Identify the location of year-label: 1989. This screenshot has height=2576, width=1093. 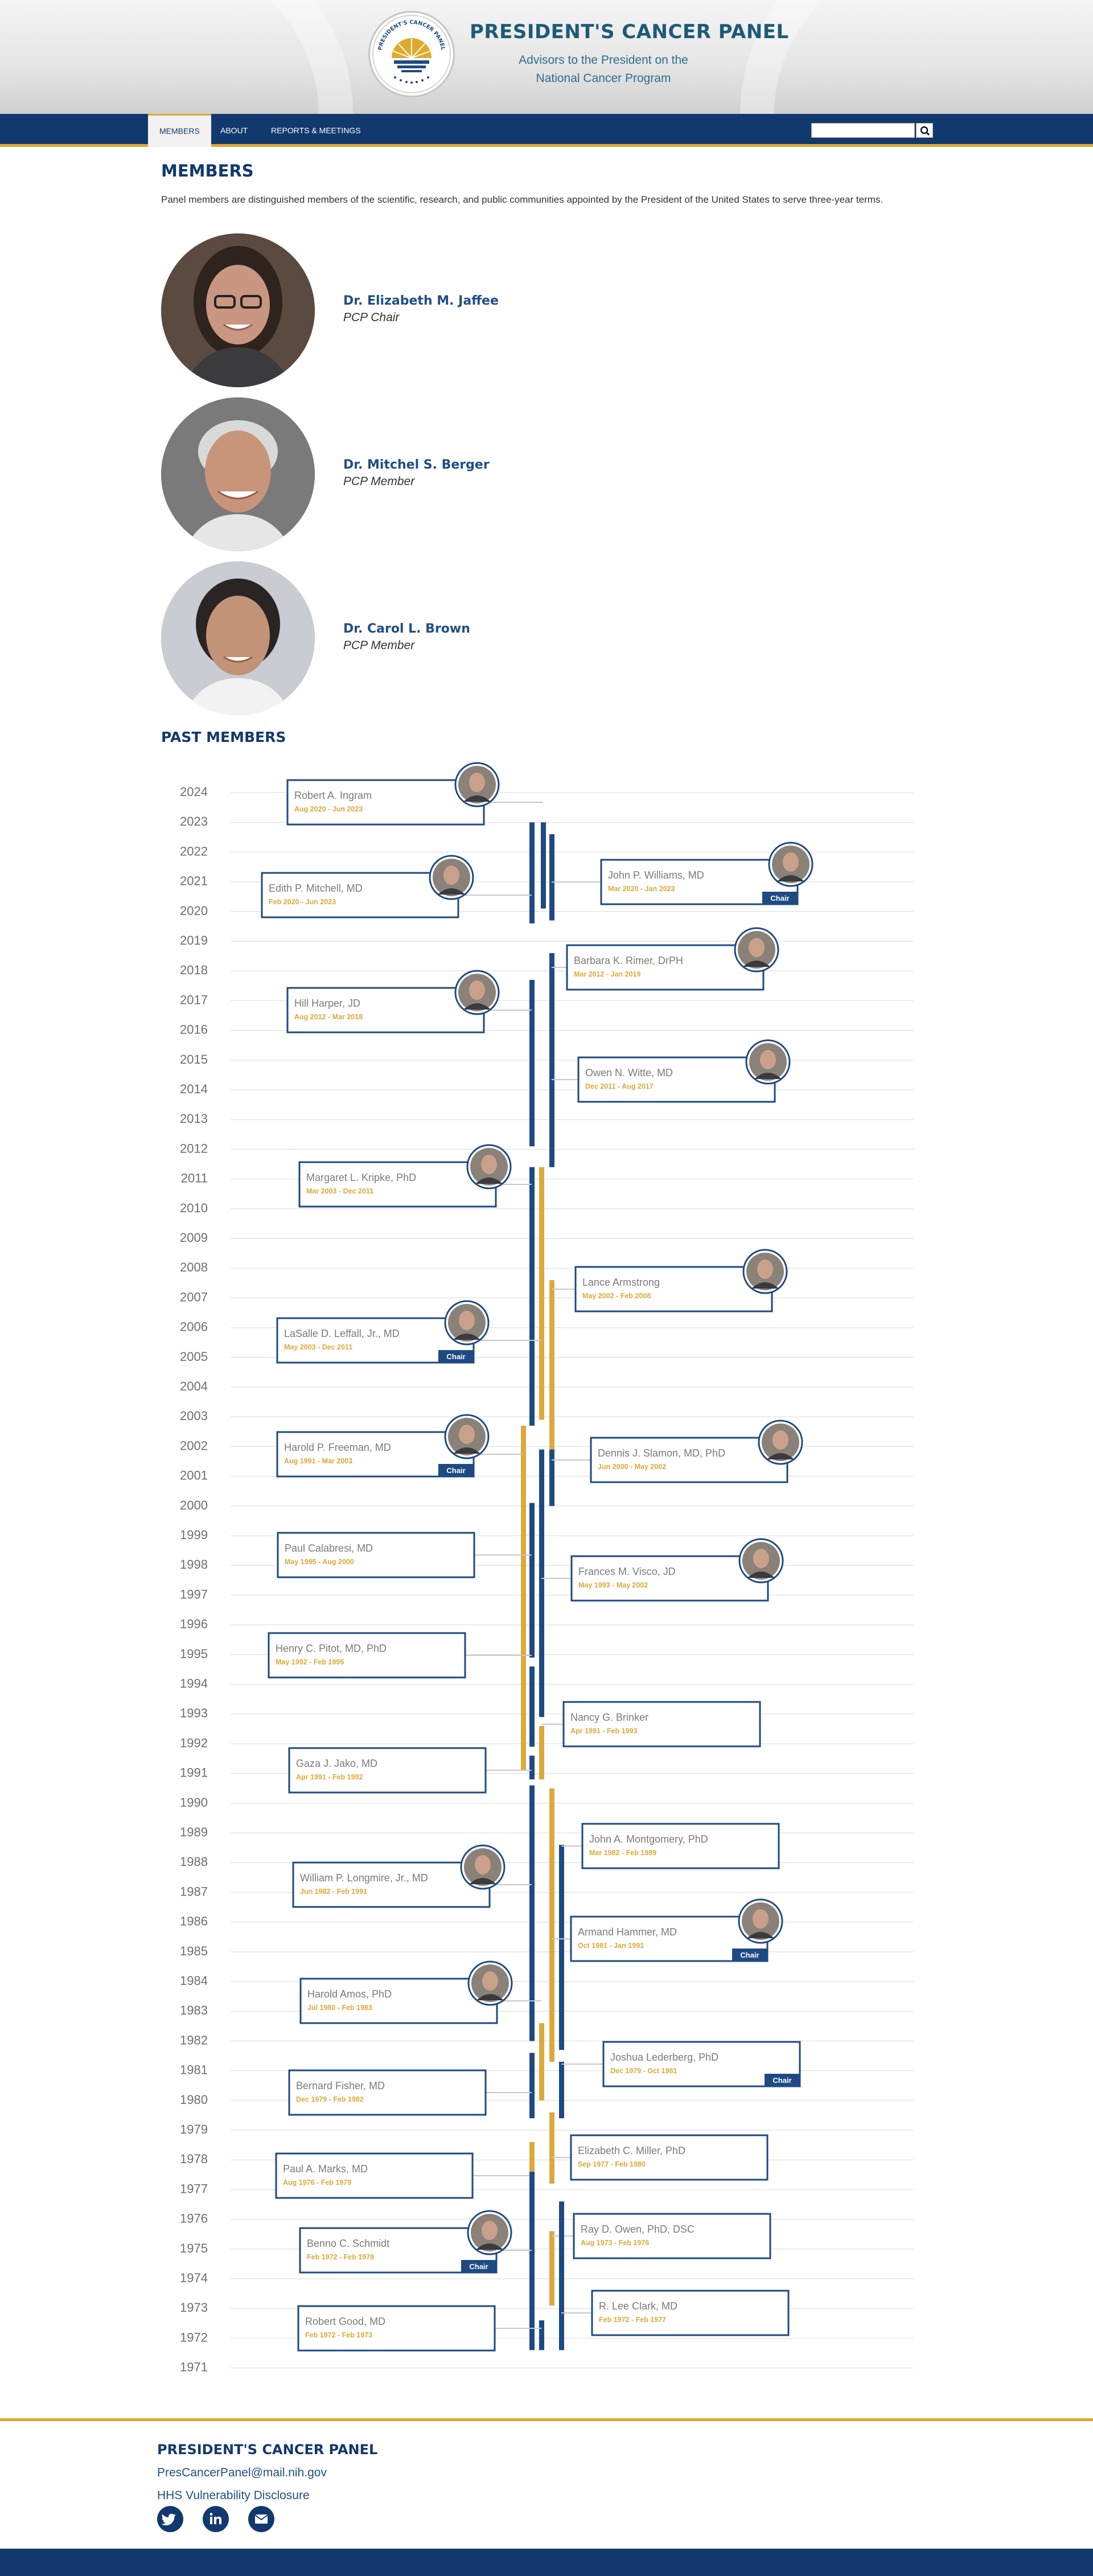
(194, 1832).